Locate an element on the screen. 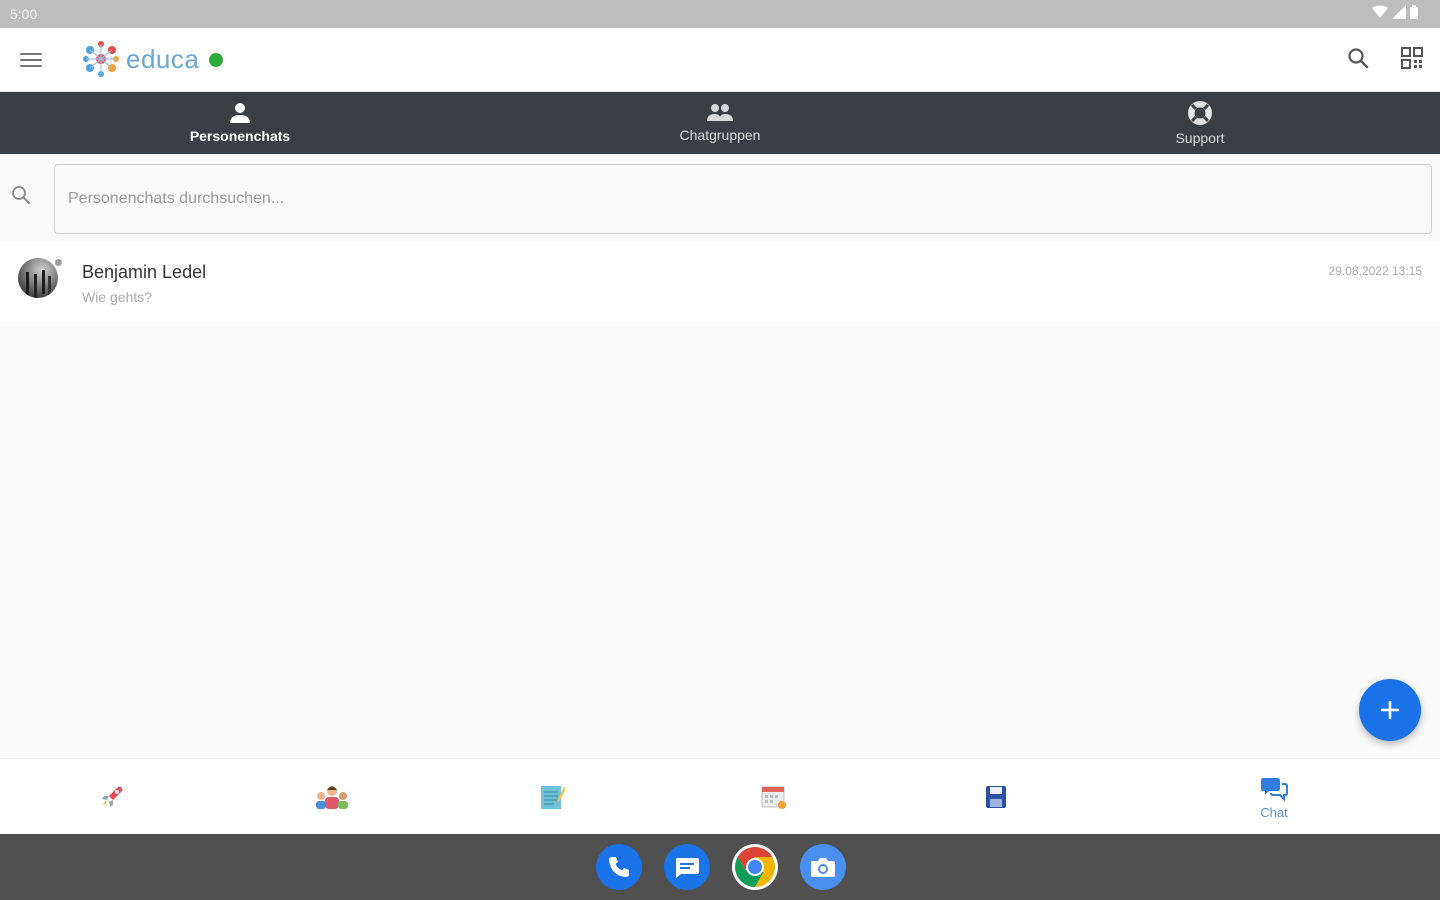  tab-label: Personenchats is located at coordinates (240, 136).